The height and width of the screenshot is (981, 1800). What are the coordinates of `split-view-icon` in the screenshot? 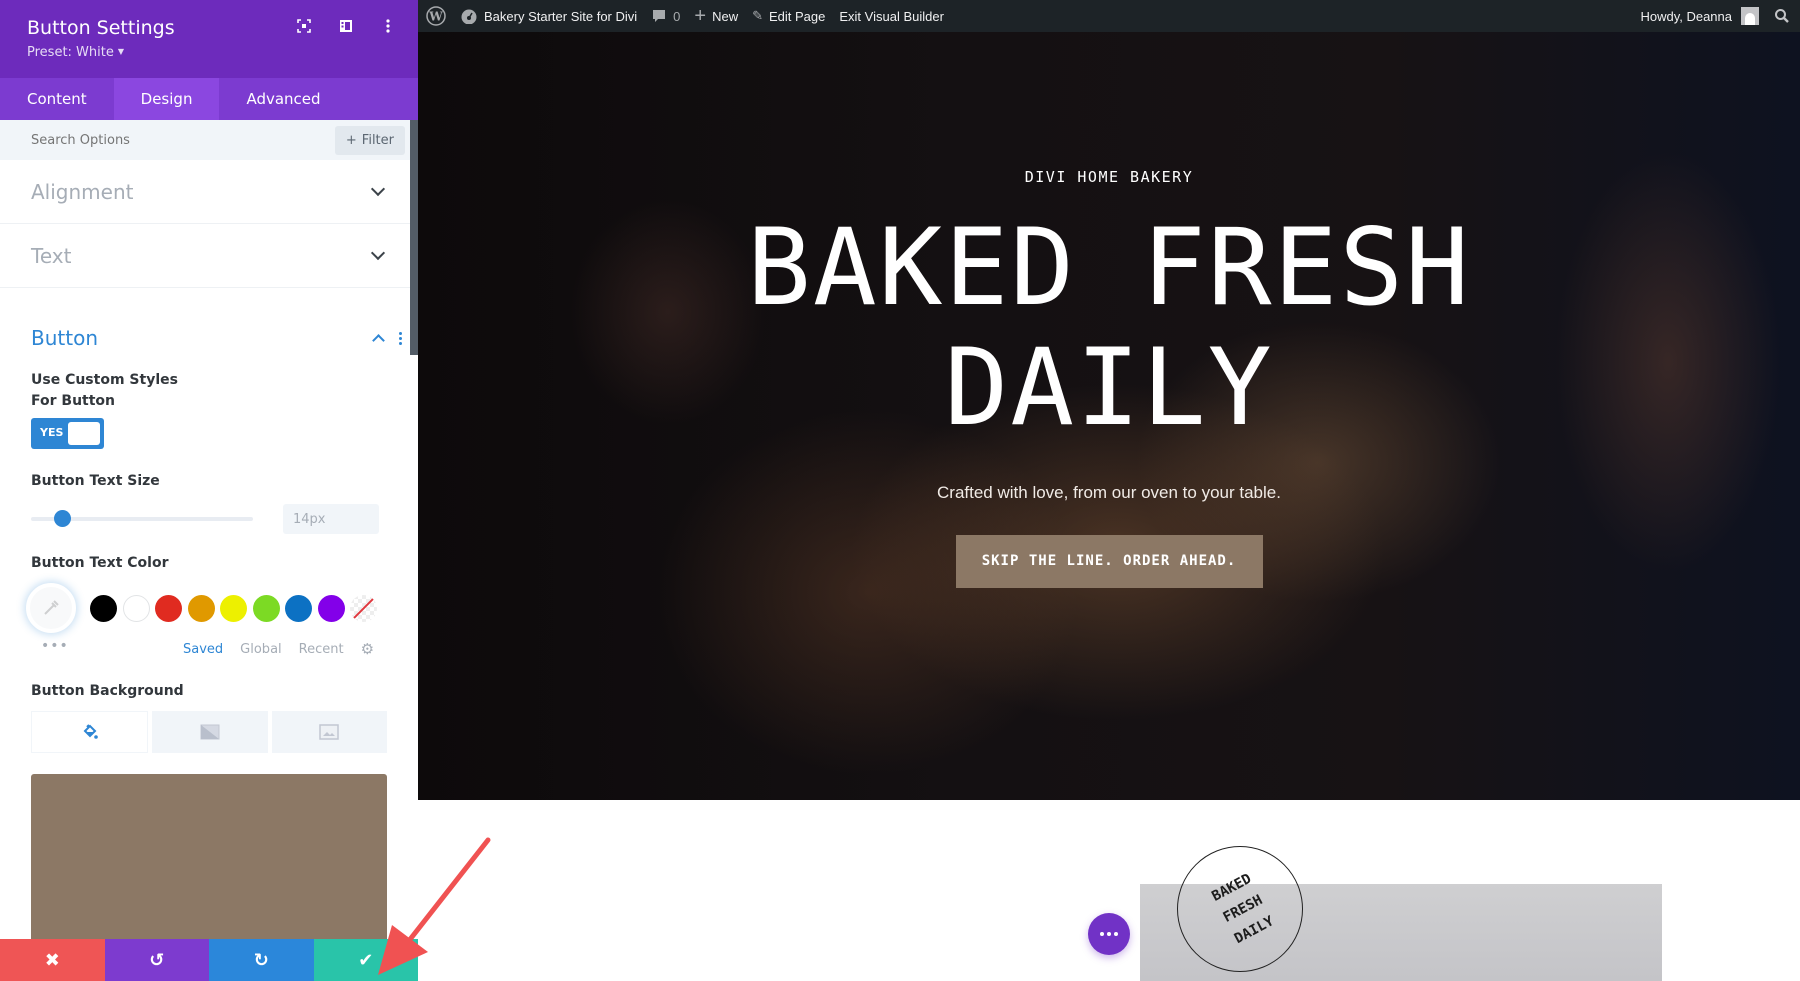 It's located at (346, 26).